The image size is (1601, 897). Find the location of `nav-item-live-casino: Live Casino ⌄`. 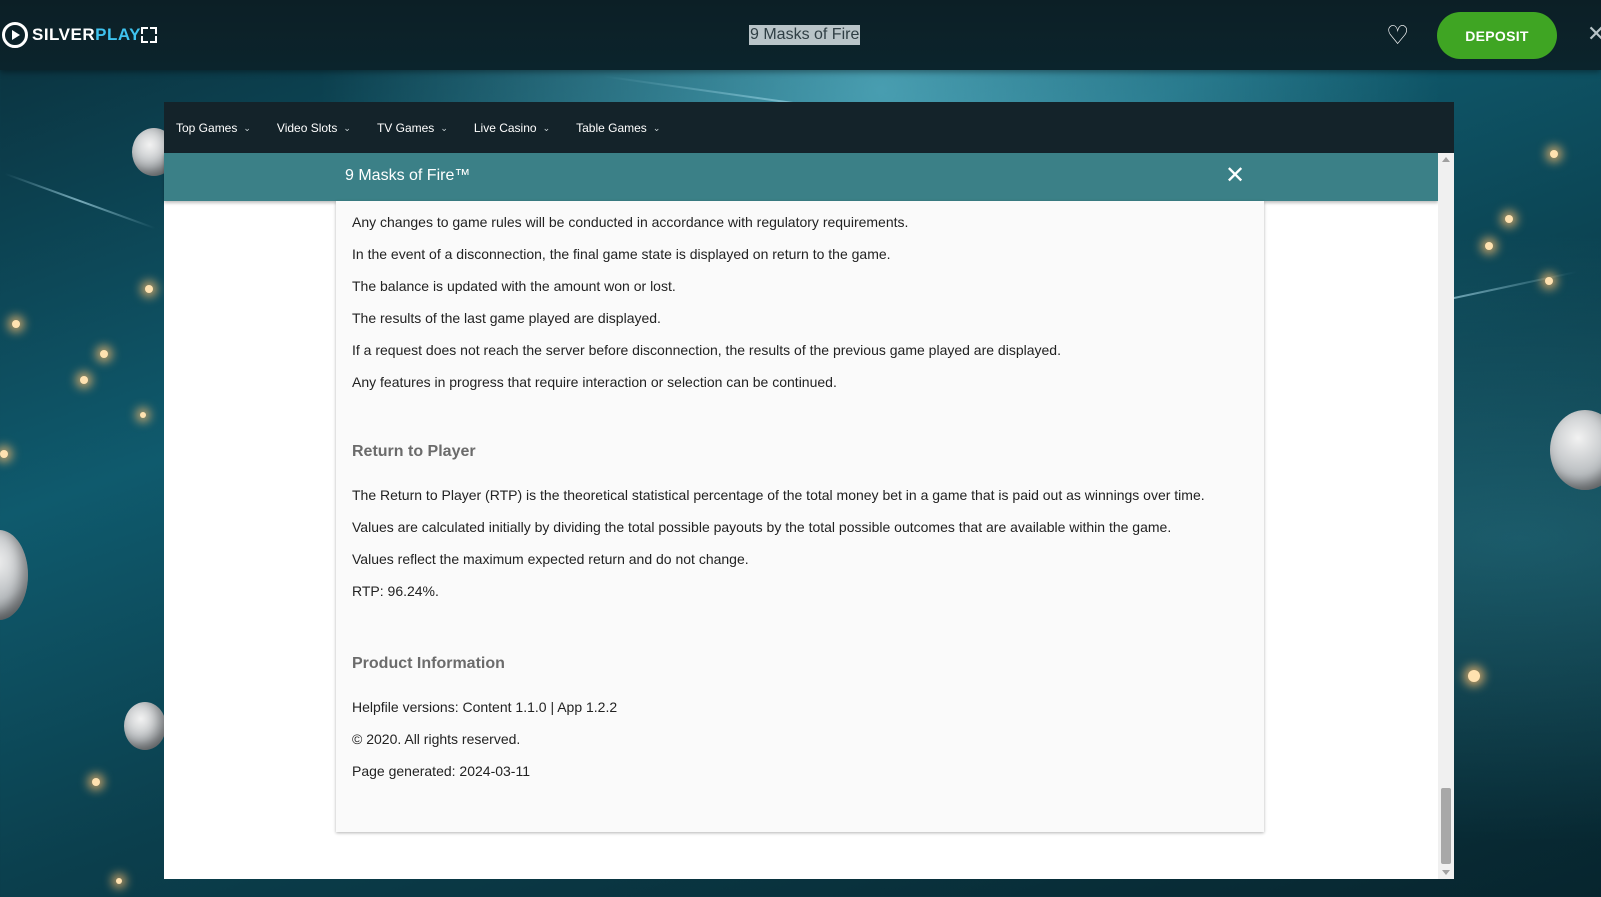

nav-item-live-casino: Live Casino ⌄ is located at coordinates (512, 128).